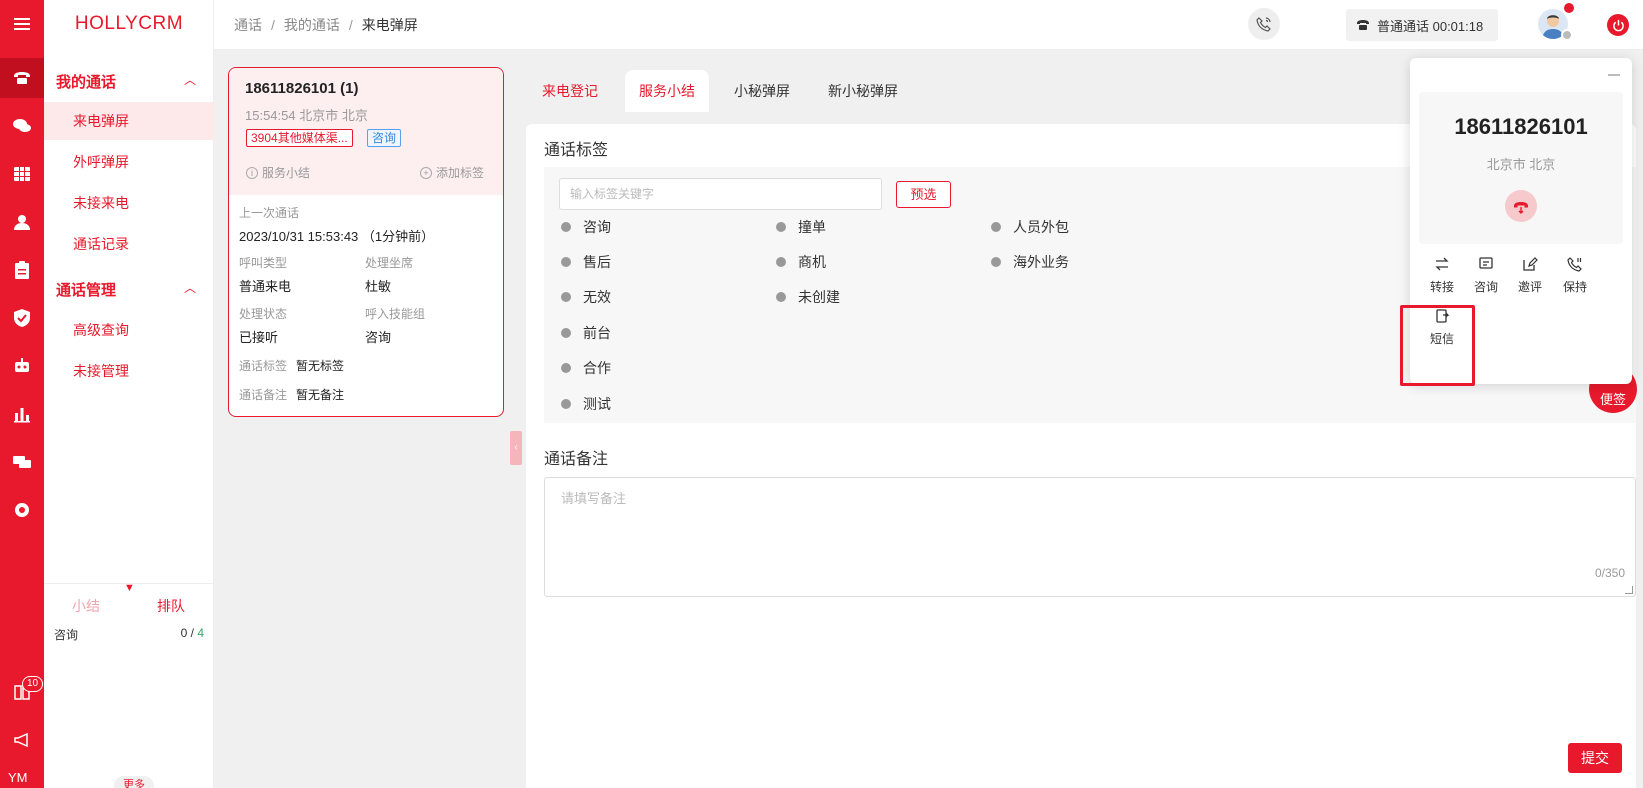 This screenshot has width=1643, height=788. Describe the element at coordinates (863, 91) in the screenshot. I see `tab-new-secretary-popup: 新小秘弹屏` at that location.